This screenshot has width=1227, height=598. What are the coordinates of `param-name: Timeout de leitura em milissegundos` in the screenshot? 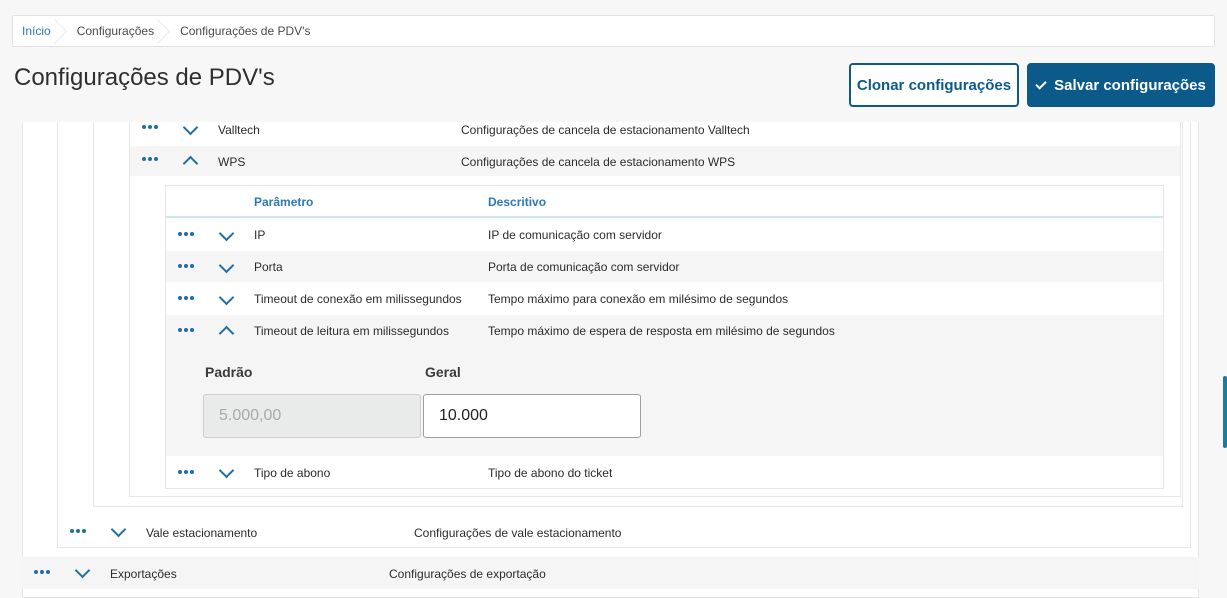 It's located at (351, 331).